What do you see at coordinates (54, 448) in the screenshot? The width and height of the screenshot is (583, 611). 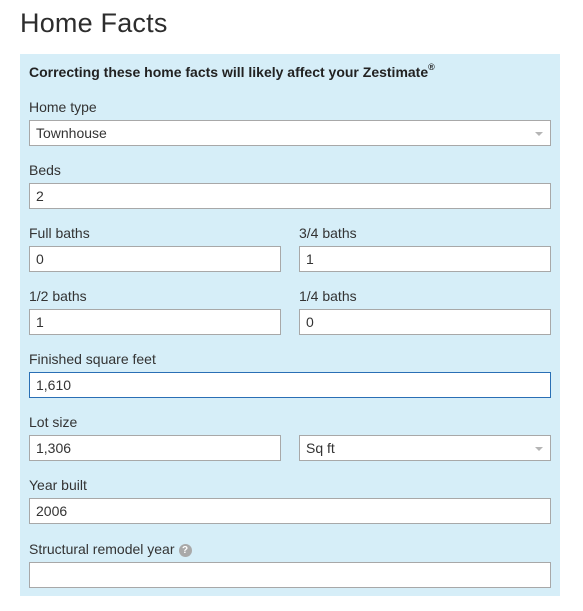 I see `lot-size-value: 1,306` at bounding box center [54, 448].